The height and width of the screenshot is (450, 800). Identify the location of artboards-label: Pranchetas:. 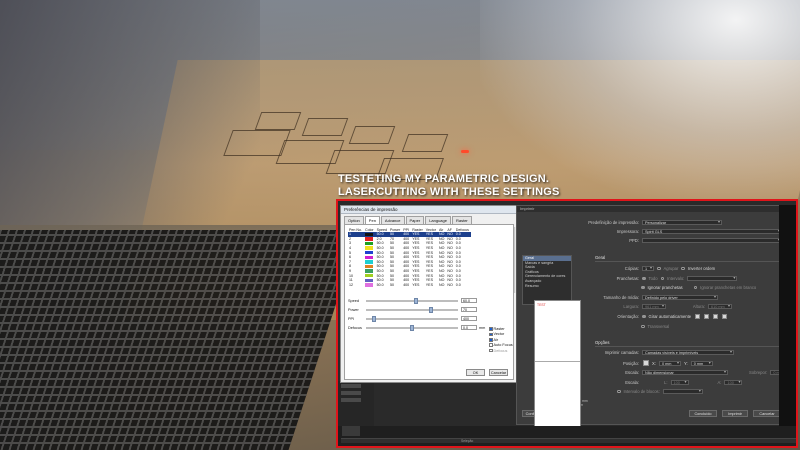
(627, 278).